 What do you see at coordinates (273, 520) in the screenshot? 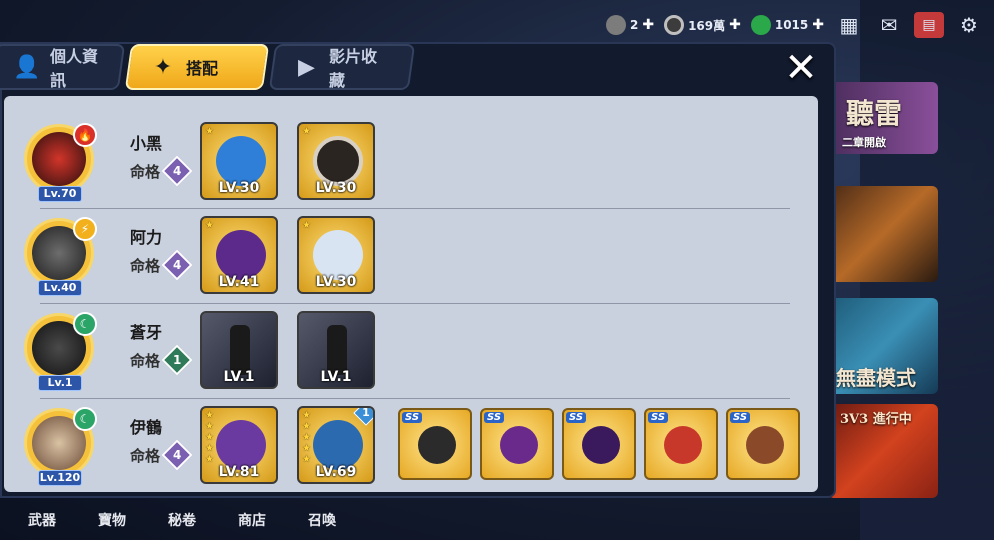
I see `nav-shop: 商店` at bounding box center [273, 520].